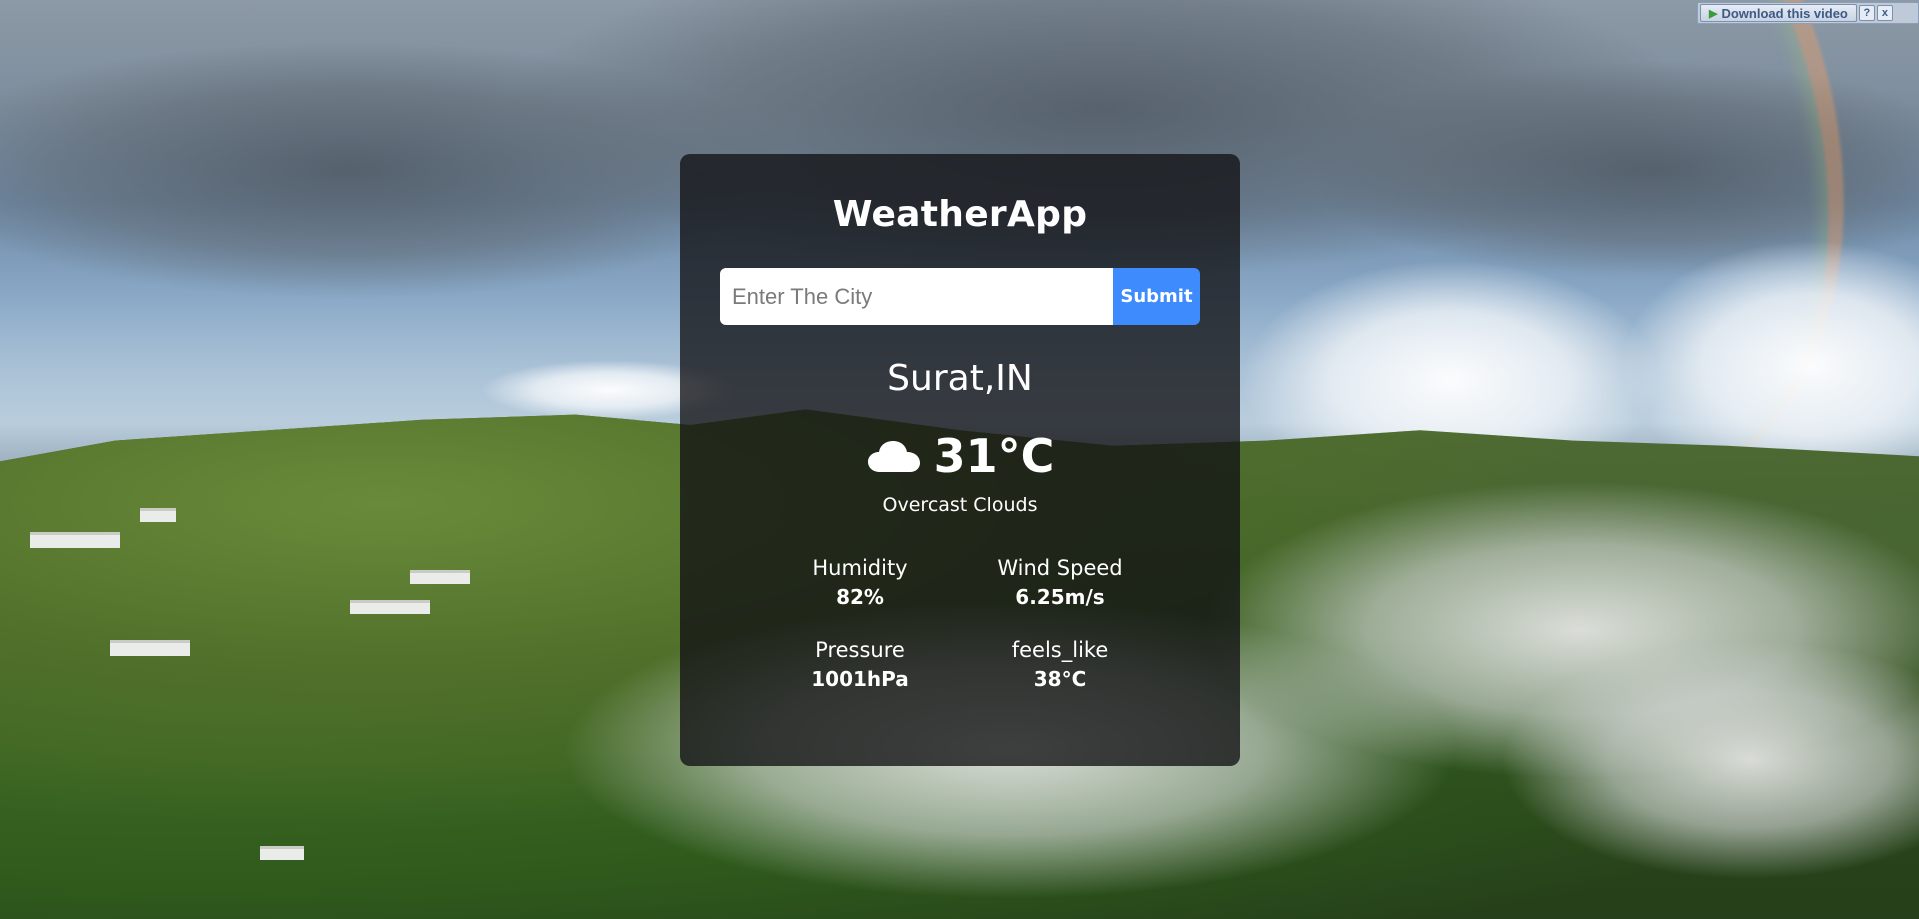  I want to click on feels-like-label: feels_like, so click(1060, 650).